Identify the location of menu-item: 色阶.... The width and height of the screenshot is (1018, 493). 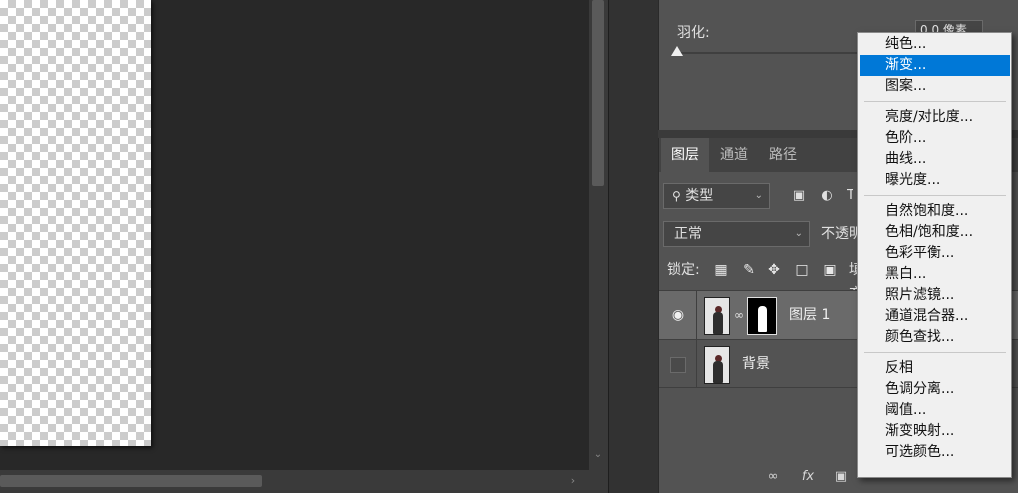
(935, 138).